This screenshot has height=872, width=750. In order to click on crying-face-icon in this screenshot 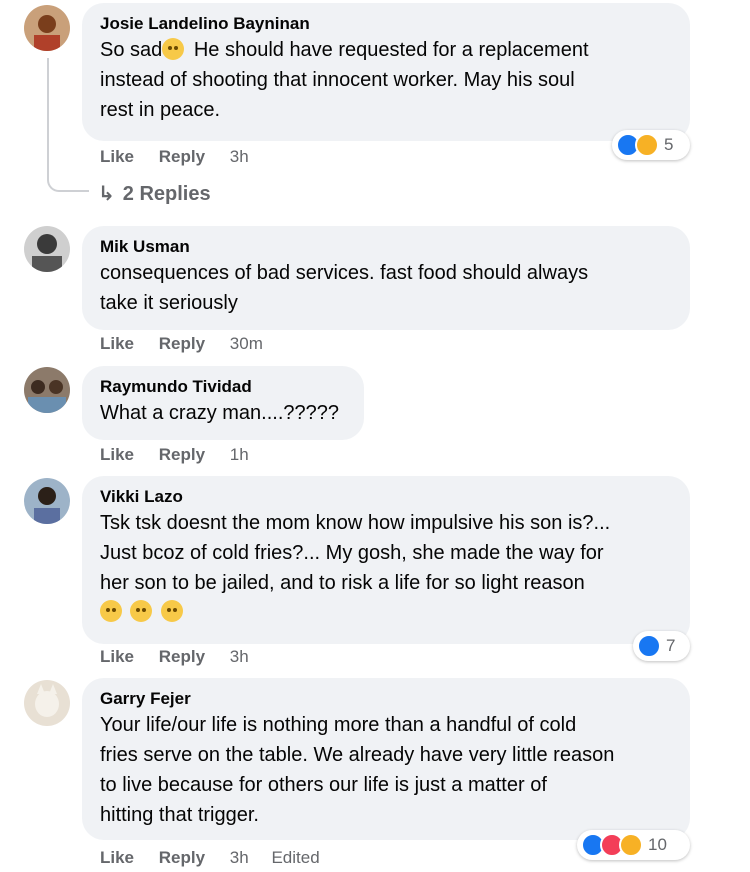, I will do `click(173, 49)`.